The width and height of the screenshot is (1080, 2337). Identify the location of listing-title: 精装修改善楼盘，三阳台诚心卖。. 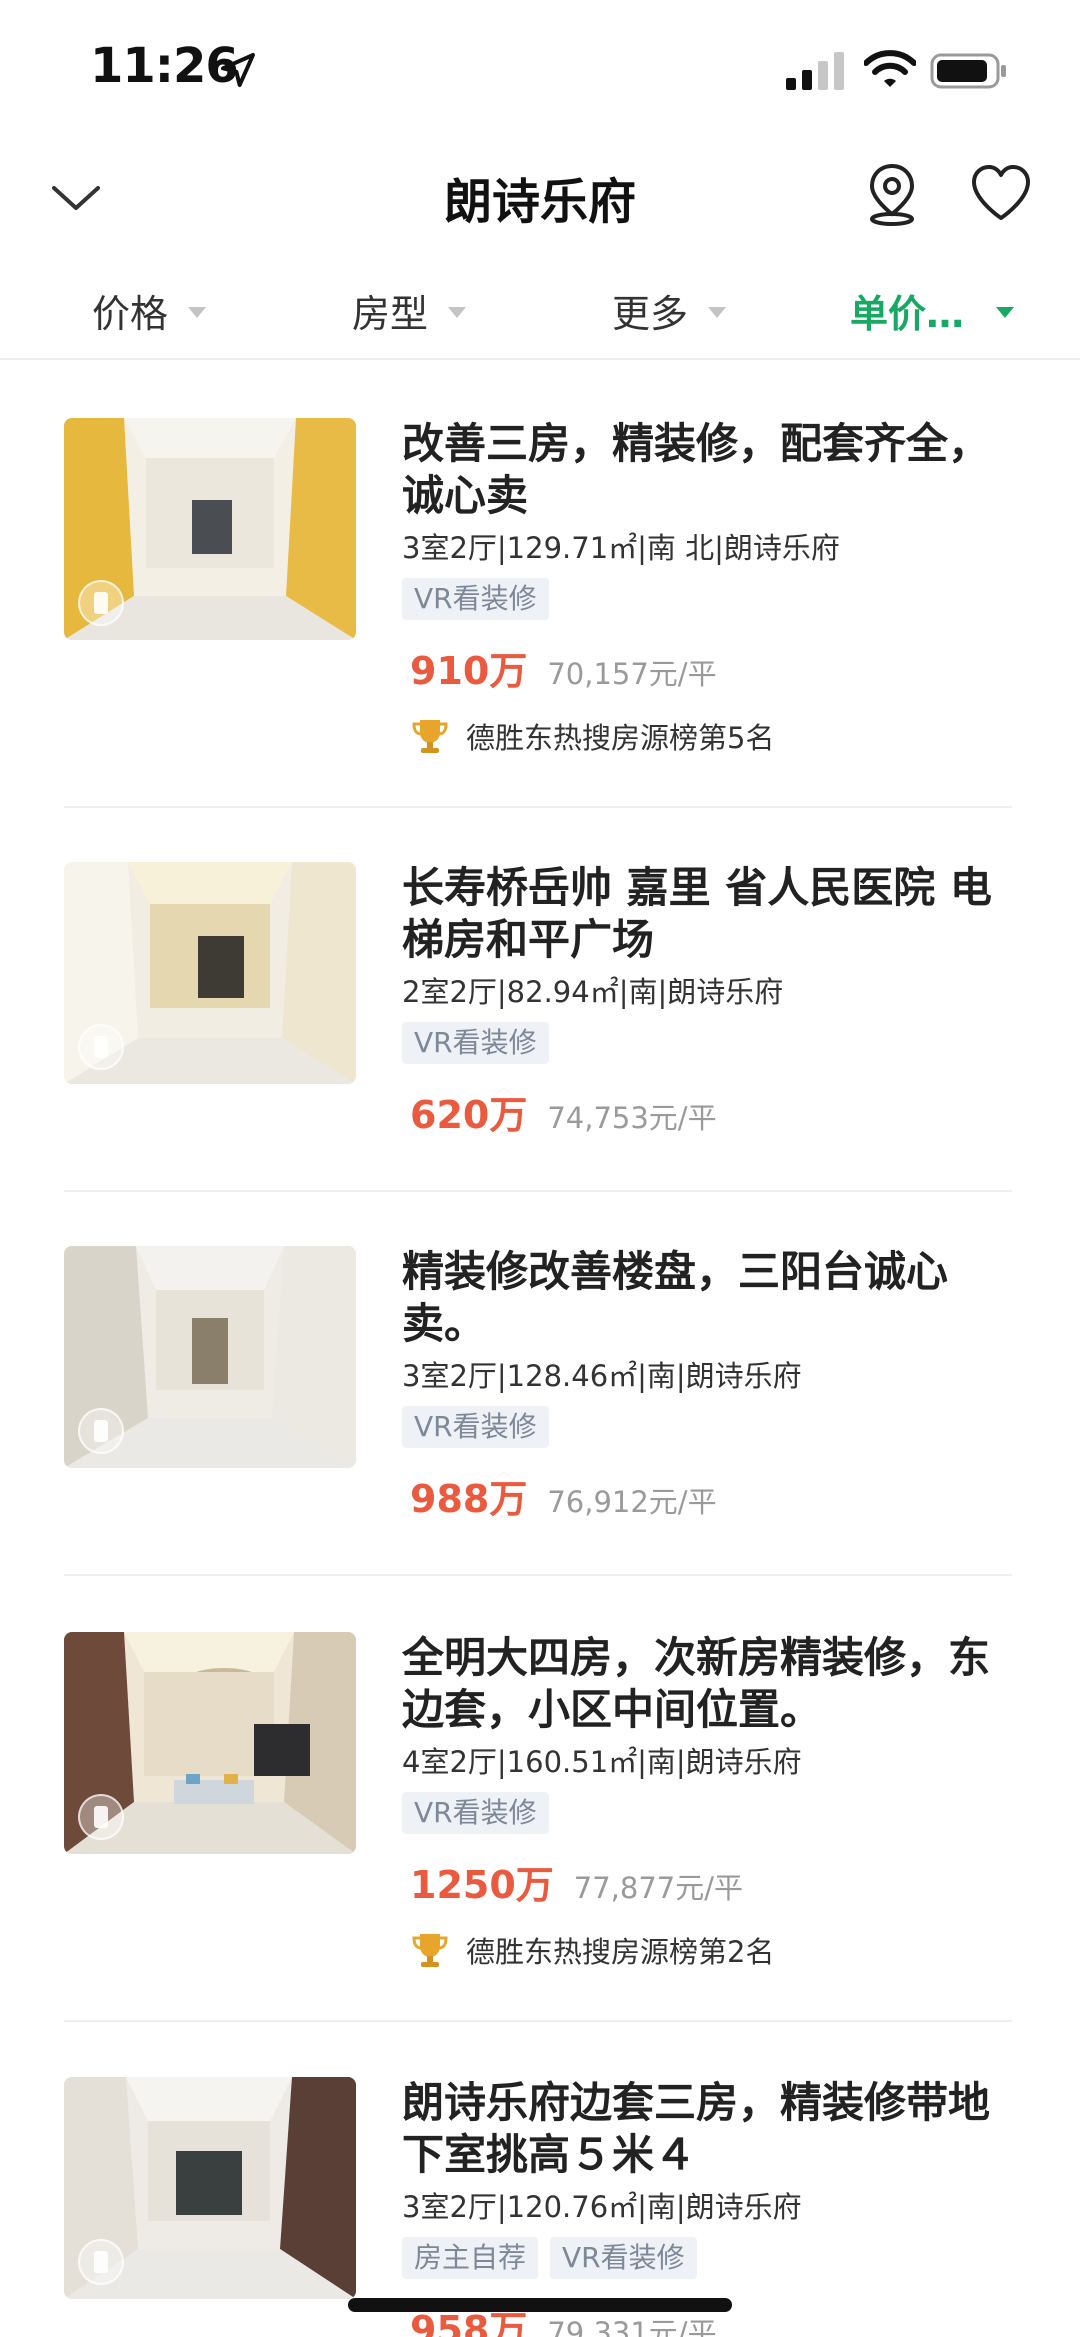
(675, 1297).